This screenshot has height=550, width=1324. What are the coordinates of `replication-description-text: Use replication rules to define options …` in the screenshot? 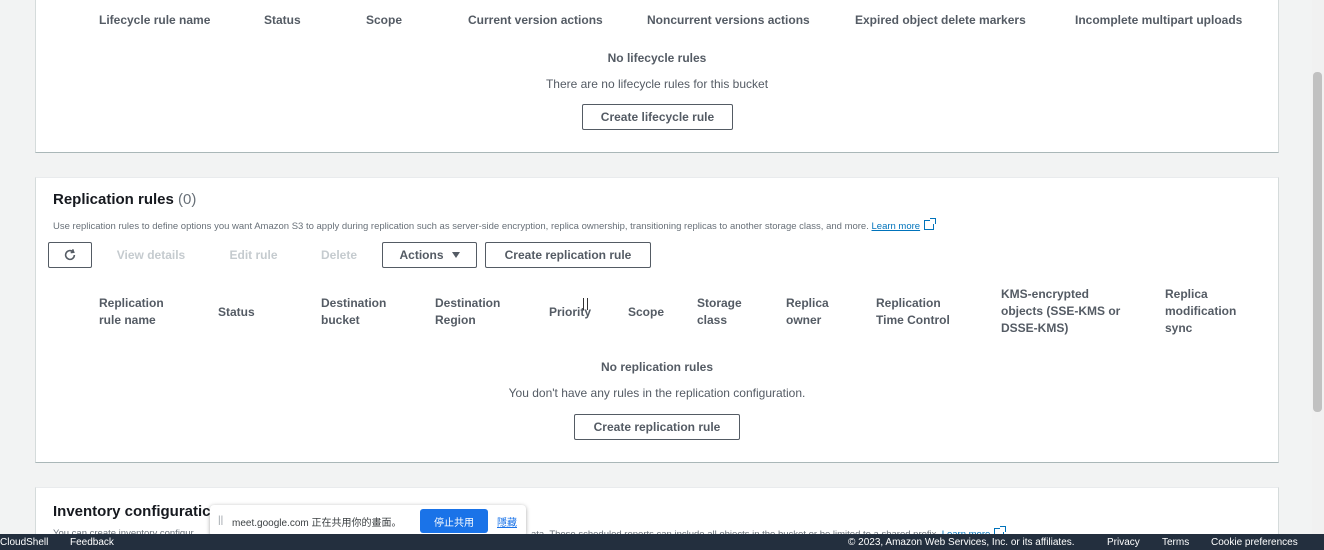 It's located at (461, 226).